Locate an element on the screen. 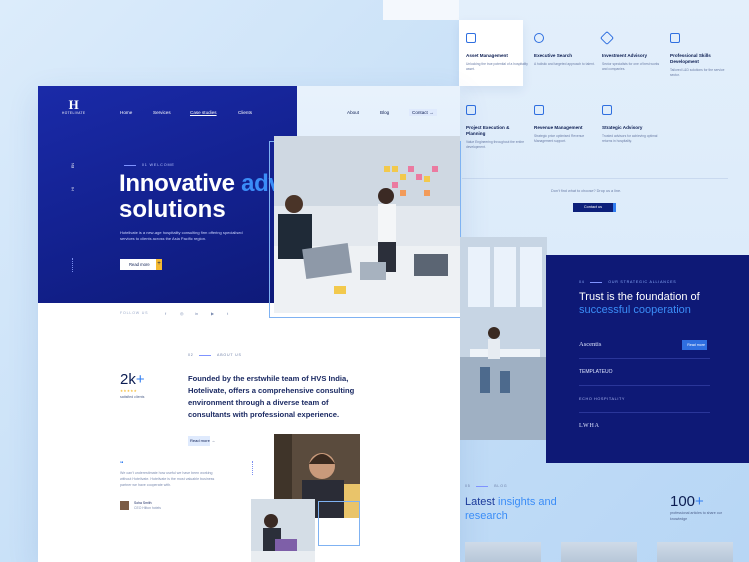 The height and width of the screenshot is (562, 749). about-read-more-label: Read more is located at coordinates (199, 441).